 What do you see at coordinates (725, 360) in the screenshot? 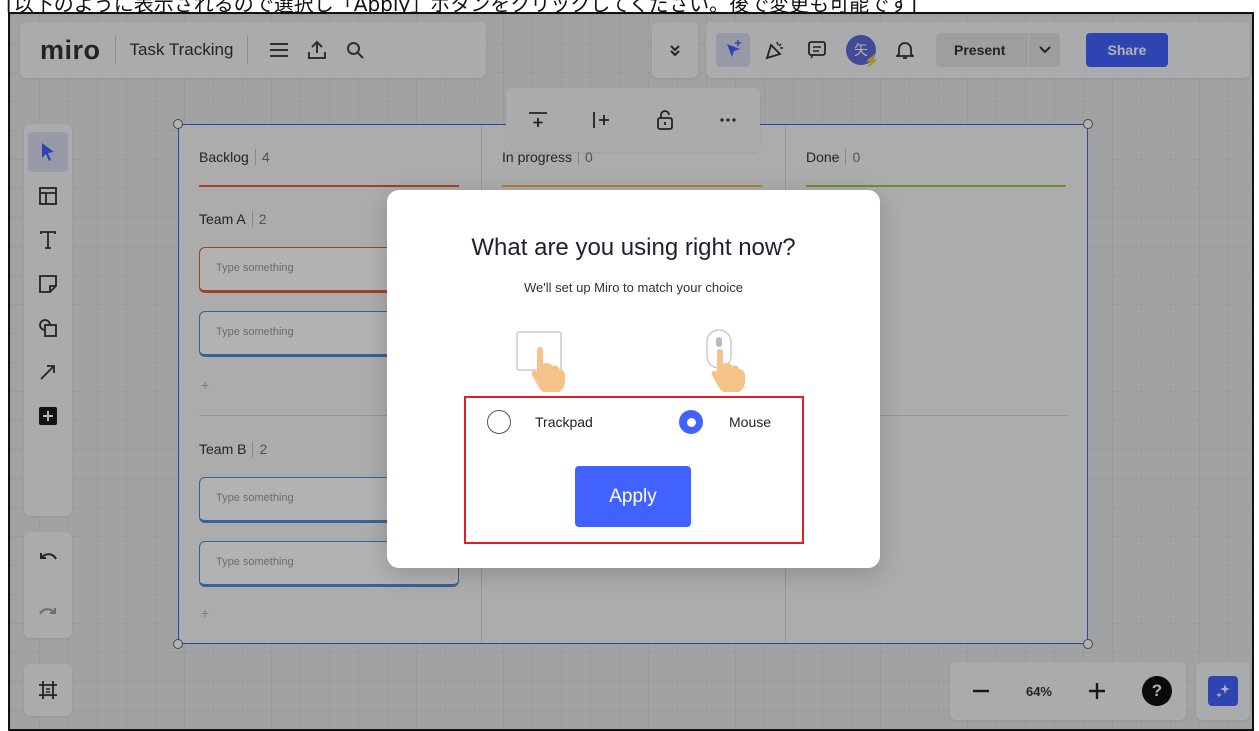
I see `mouse-illustration-icon` at bounding box center [725, 360].